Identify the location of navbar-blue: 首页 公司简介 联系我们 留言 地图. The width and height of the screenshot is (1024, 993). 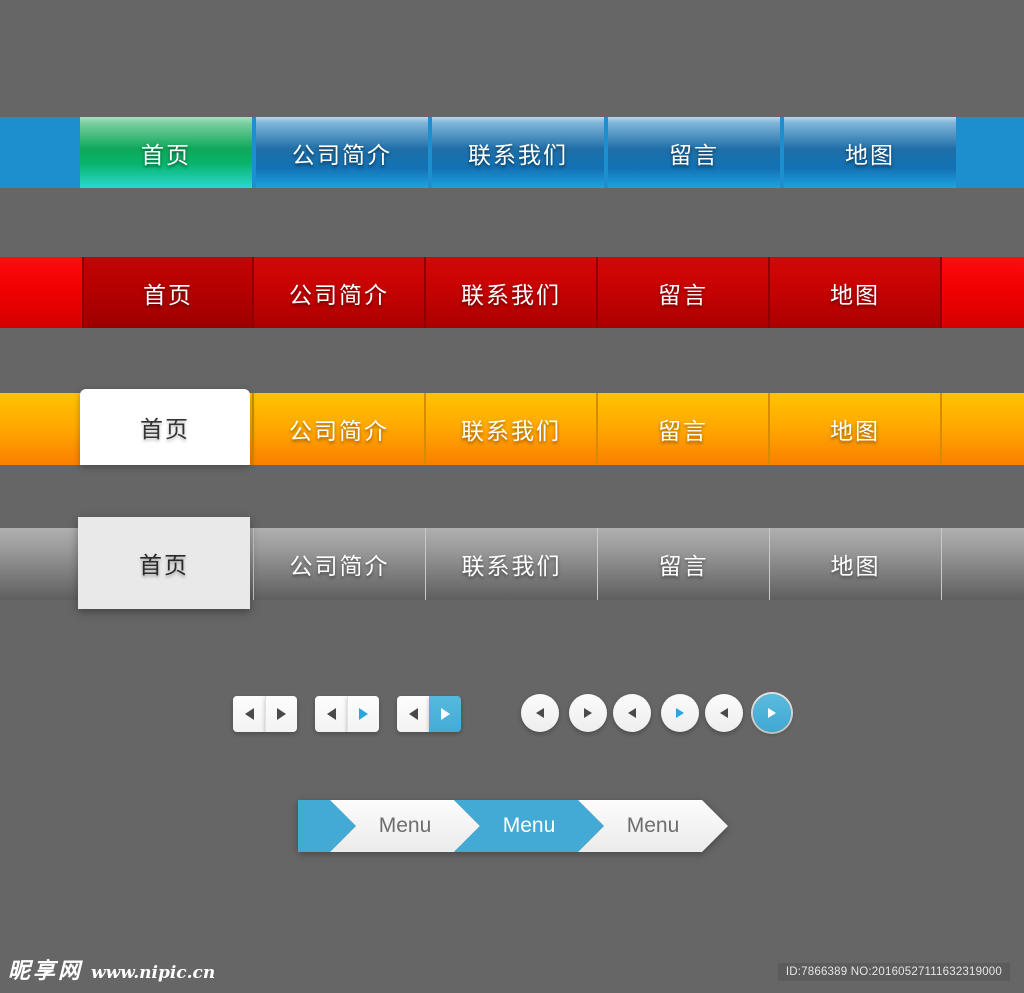
(512, 152).